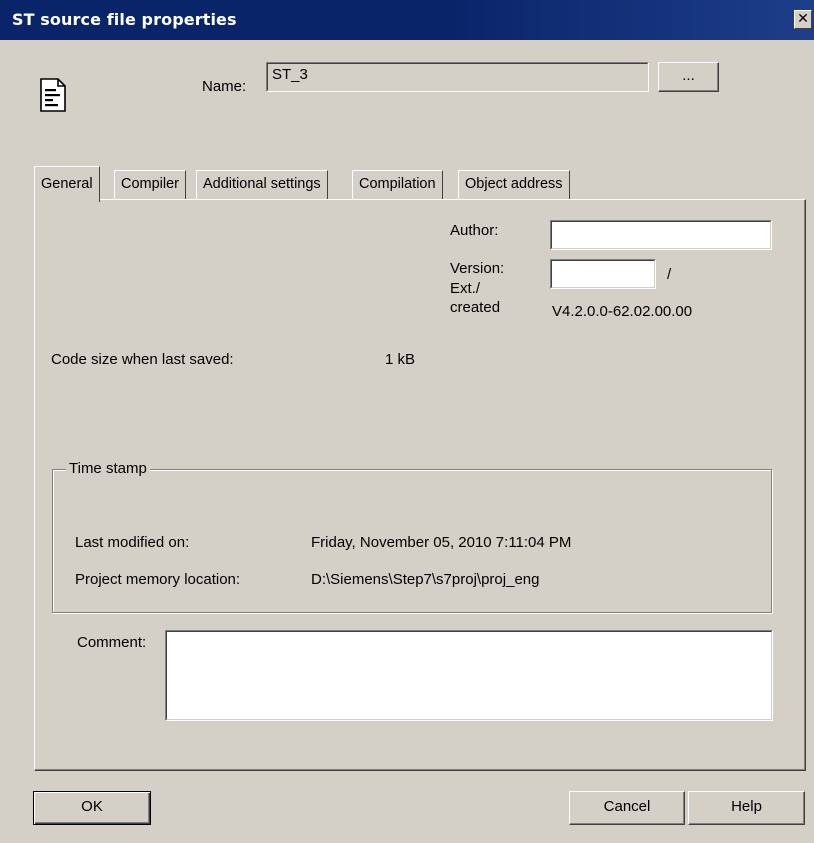  I want to click on tab-additional-settings: Additional settings, so click(262, 185).